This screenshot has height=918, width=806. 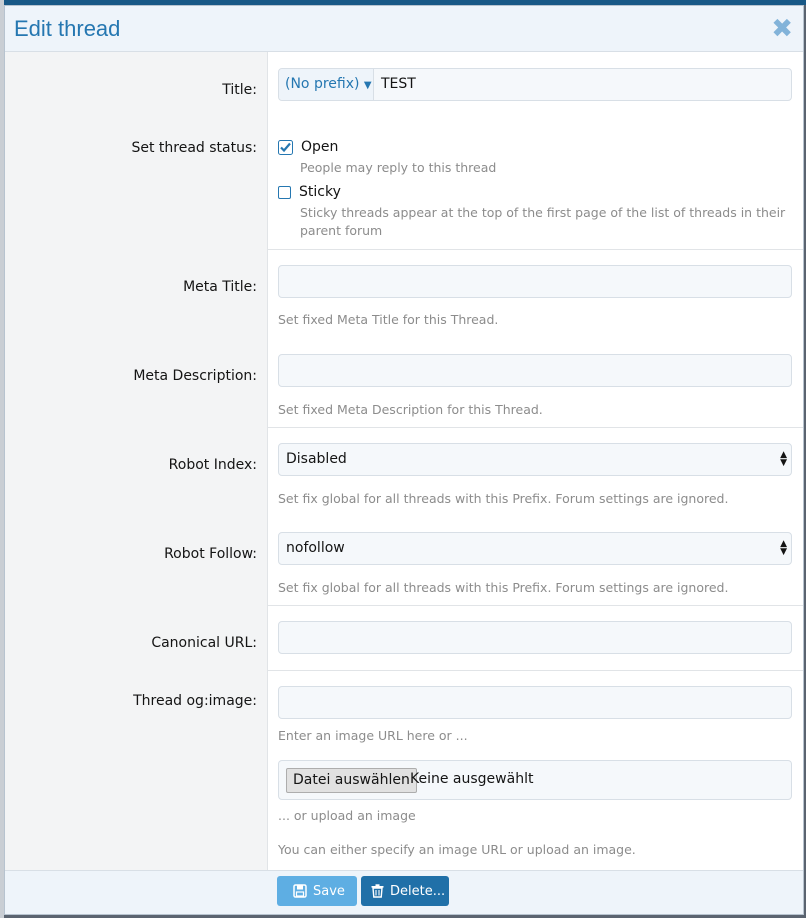 What do you see at coordinates (395, 84) in the screenshot?
I see `title-value: TEST` at bounding box center [395, 84].